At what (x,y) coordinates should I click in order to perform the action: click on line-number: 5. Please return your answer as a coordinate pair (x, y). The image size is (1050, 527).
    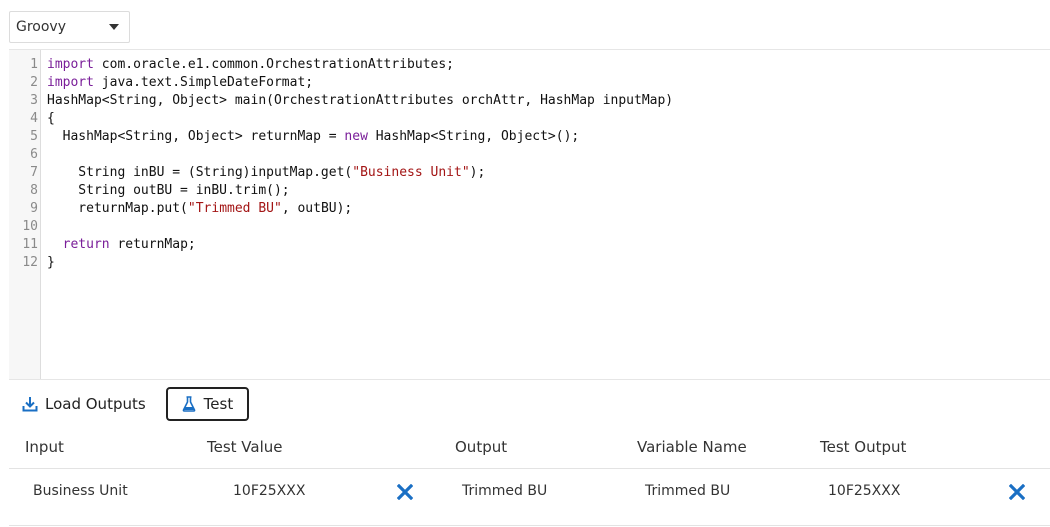
    Looking at the image, I should click on (34, 136).